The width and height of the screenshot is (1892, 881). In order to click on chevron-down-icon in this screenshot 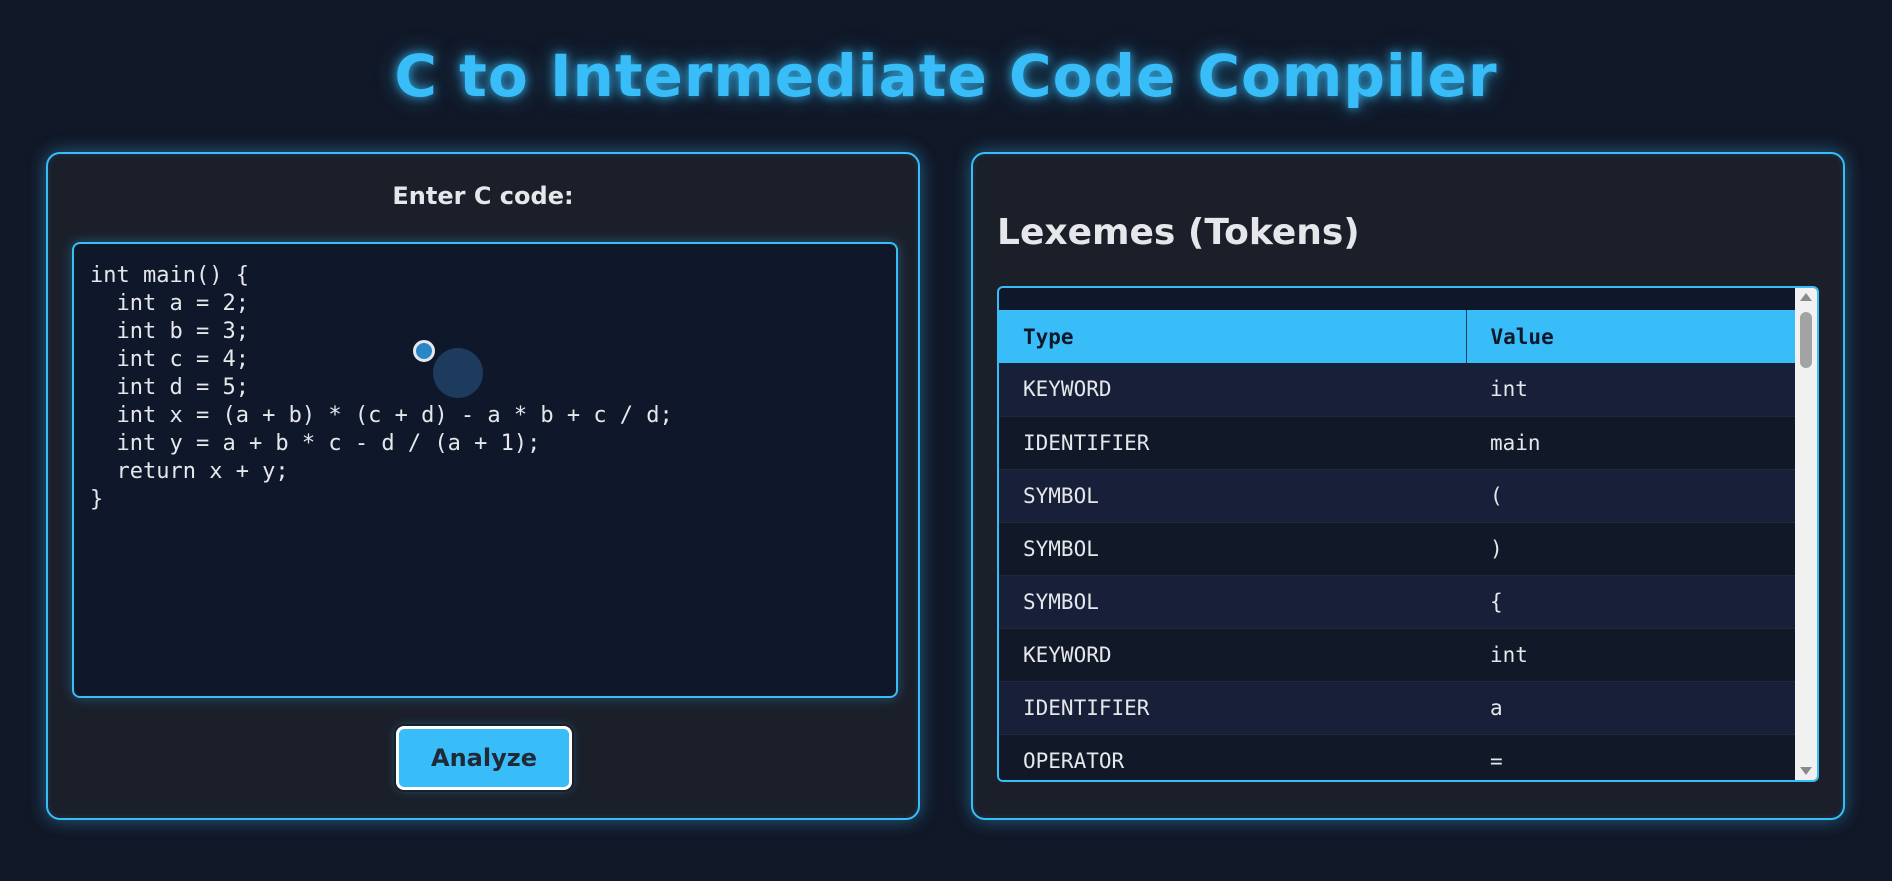, I will do `click(1806, 771)`.